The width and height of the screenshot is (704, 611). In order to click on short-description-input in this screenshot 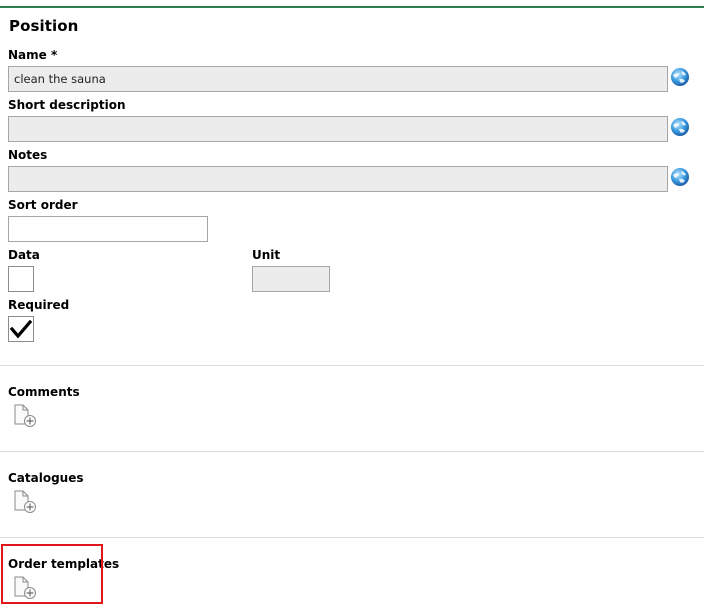, I will do `click(338, 129)`.